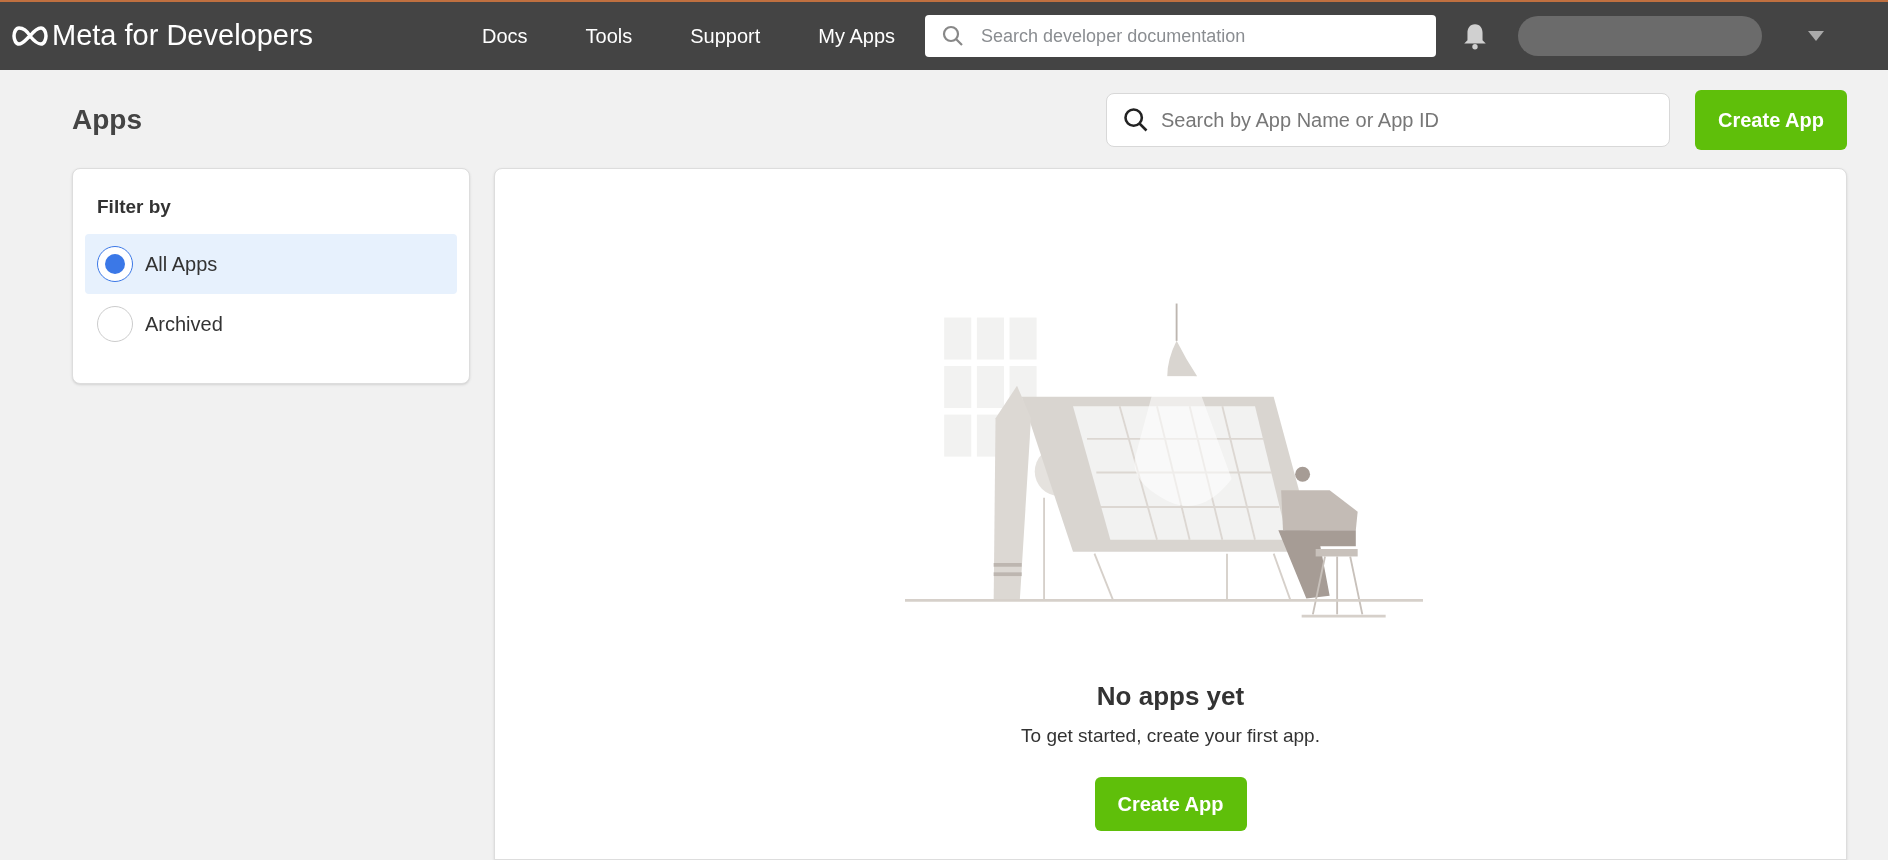 Image resolution: width=1888 pixels, height=860 pixels. I want to click on nav-link: Support, so click(725, 36).